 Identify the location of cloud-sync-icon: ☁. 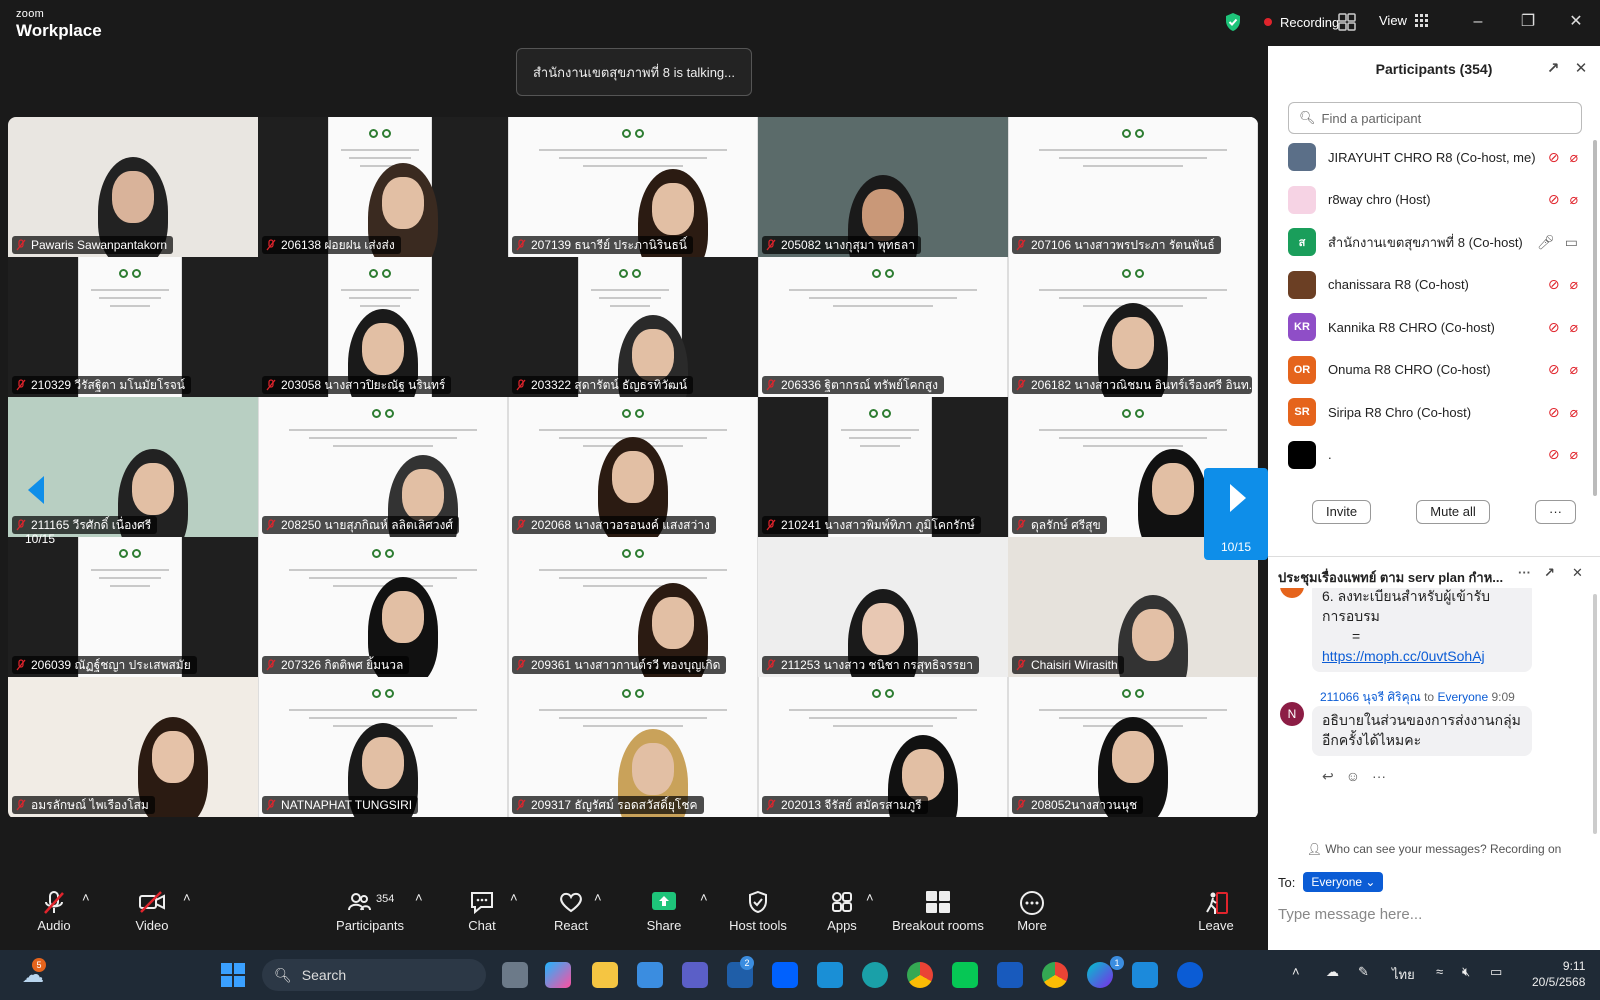
(1332, 972).